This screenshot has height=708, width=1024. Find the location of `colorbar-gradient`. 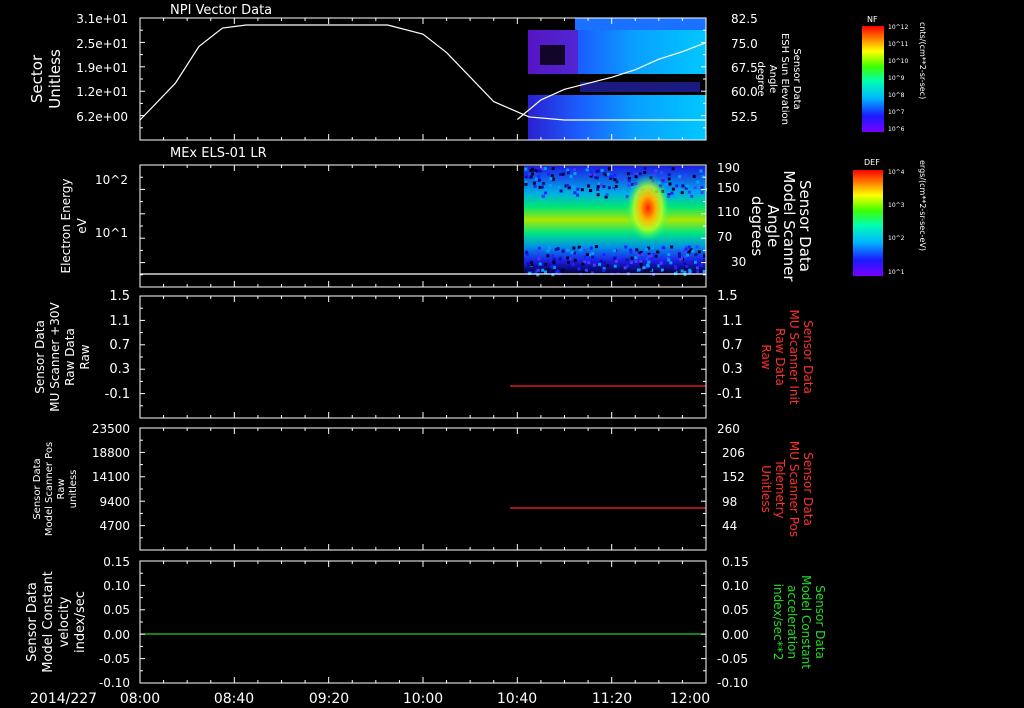

colorbar-gradient is located at coordinates (868, 223).